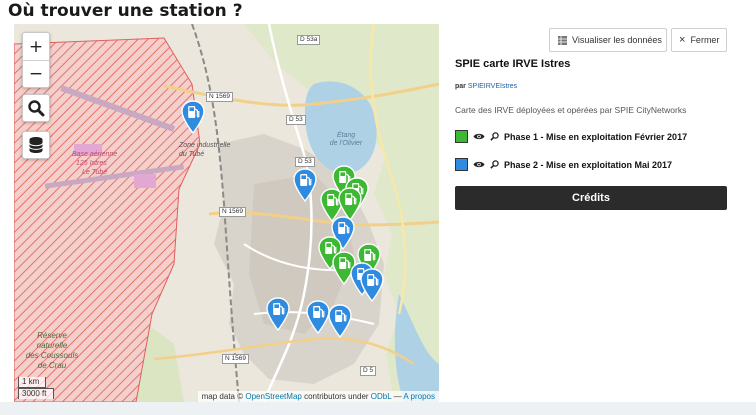  What do you see at coordinates (617, 40) in the screenshot?
I see `view-data-label: Visualiser les données` at bounding box center [617, 40].